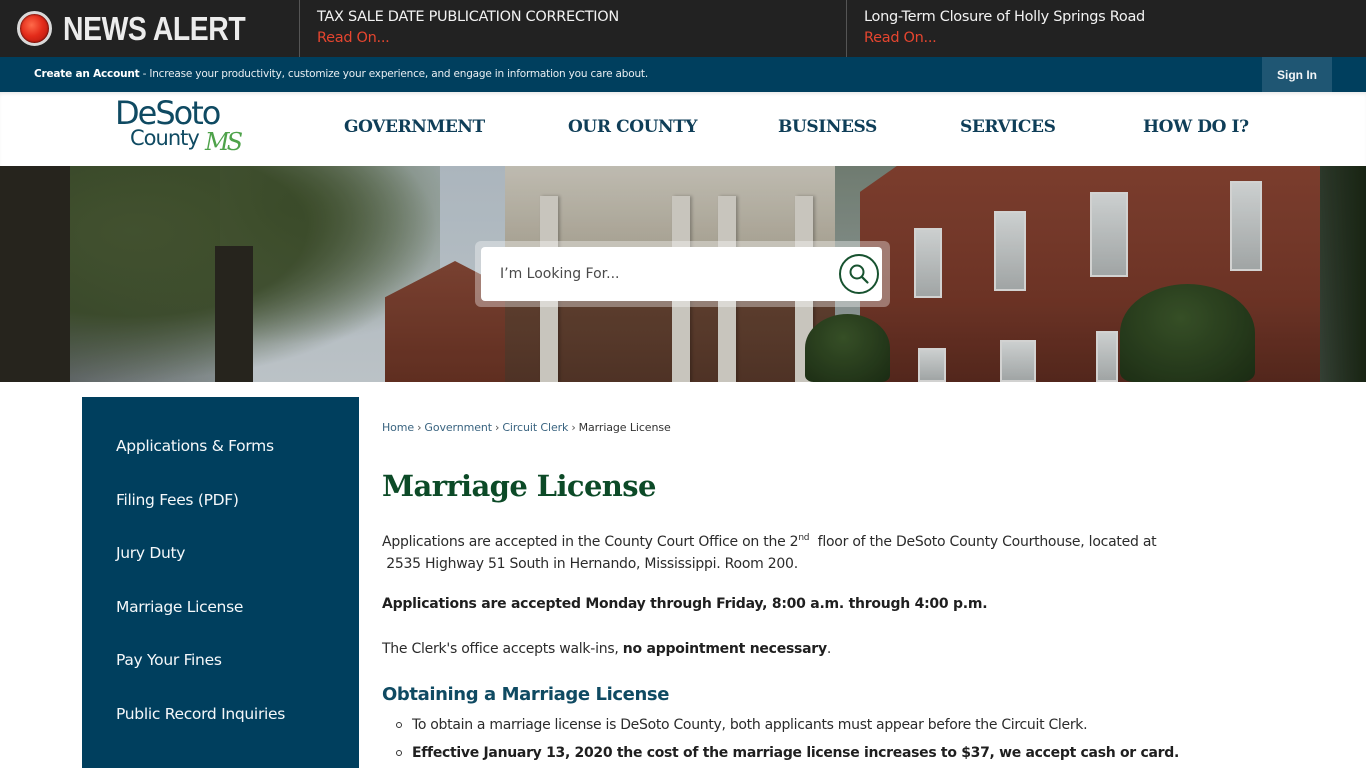 The image size is (1366, 768). I want to click on search-input, so click(651, 274).